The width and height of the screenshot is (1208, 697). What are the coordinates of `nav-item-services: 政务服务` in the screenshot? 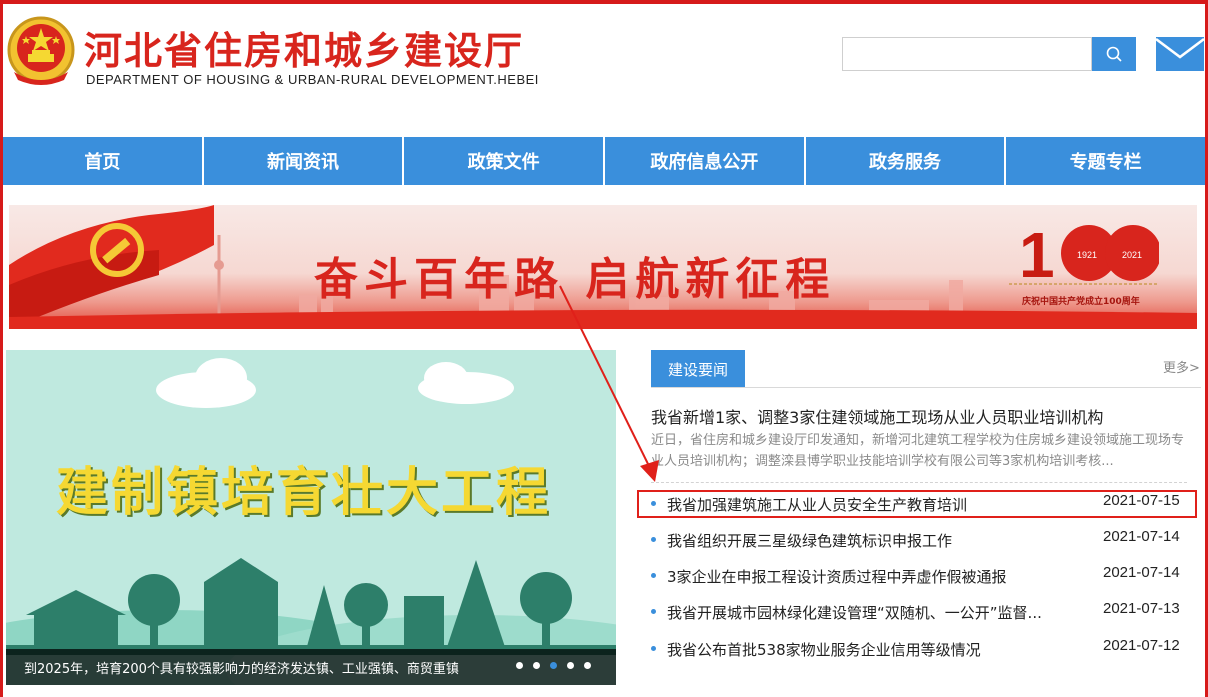 It's located at (906, 161).